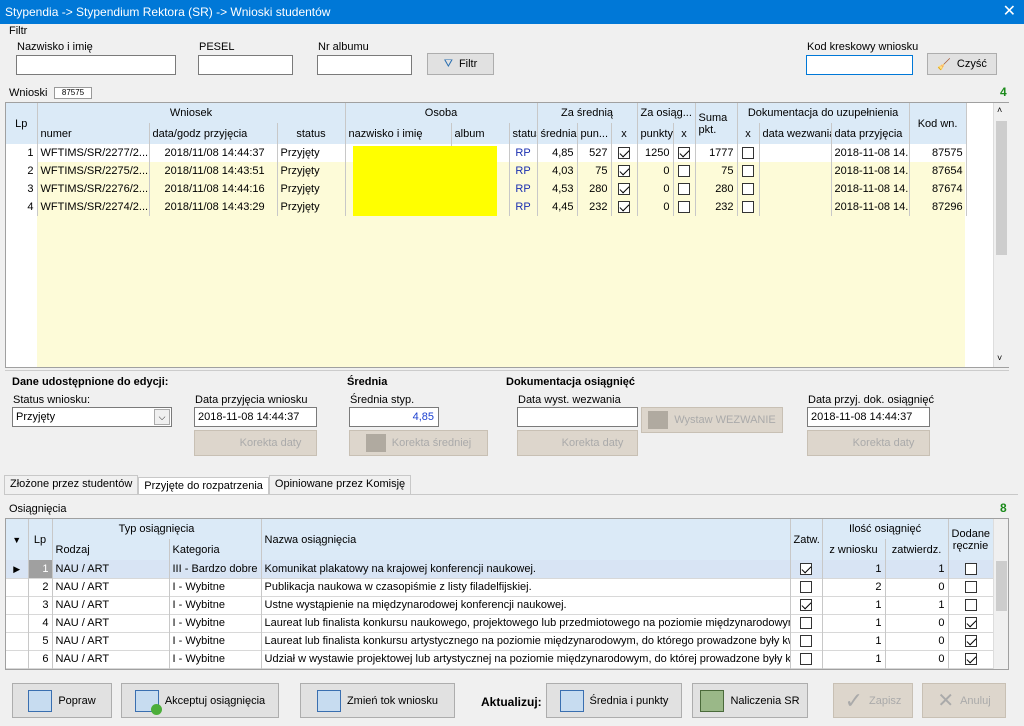  What do you see at coordinates (71, 484) in the screenshot?
I see `tab-zlozone: Złożone przez studentów` at bounding box center [71, 484].